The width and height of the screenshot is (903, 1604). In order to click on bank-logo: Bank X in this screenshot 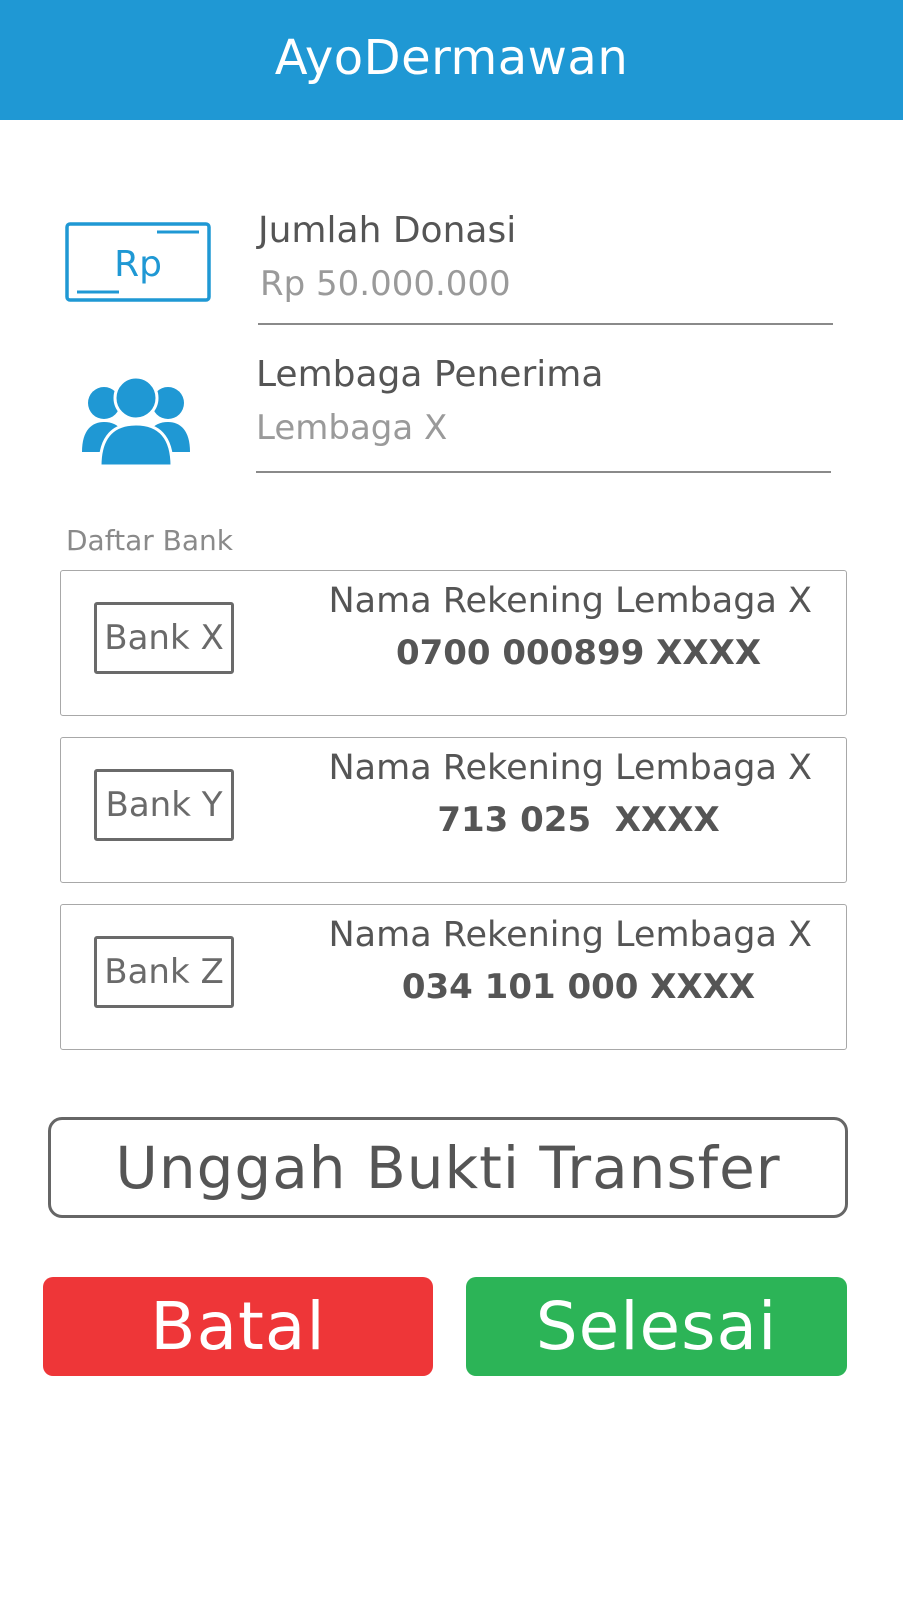, I will do `click(164, 638)`.